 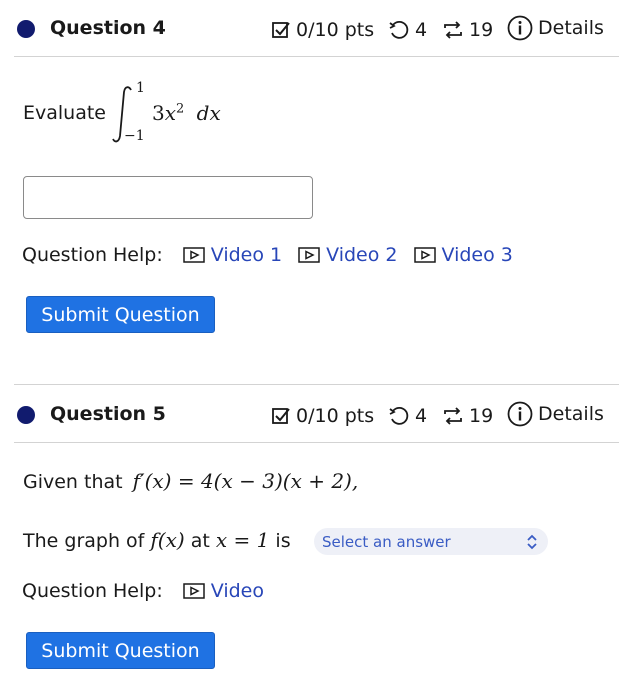 What do you see at coordinates (170, 113) in the screenshot?
I see `integrand-variable: x` at bounding box center [170, 113].